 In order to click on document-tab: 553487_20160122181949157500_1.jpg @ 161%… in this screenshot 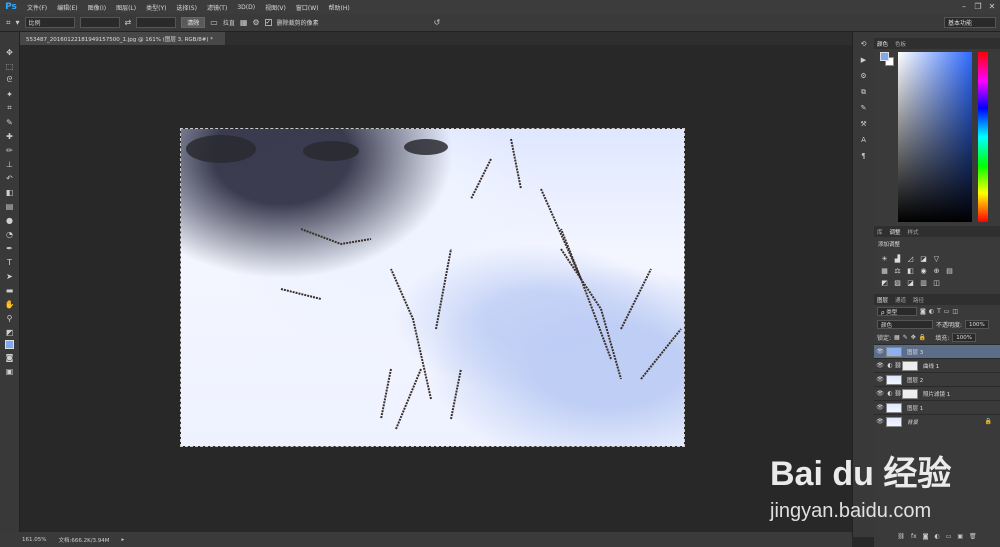, I will do `click(122, 38)`.